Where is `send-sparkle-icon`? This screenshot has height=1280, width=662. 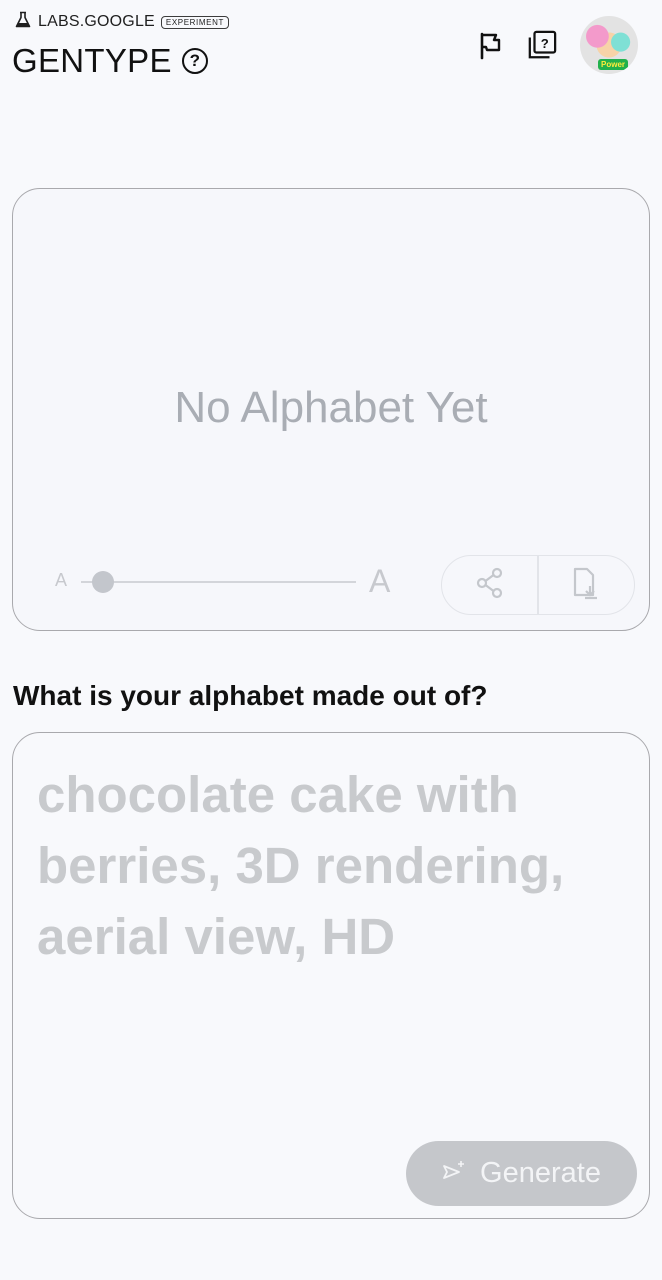 send-sparkle-icon is located at coordinates (454, 1173).